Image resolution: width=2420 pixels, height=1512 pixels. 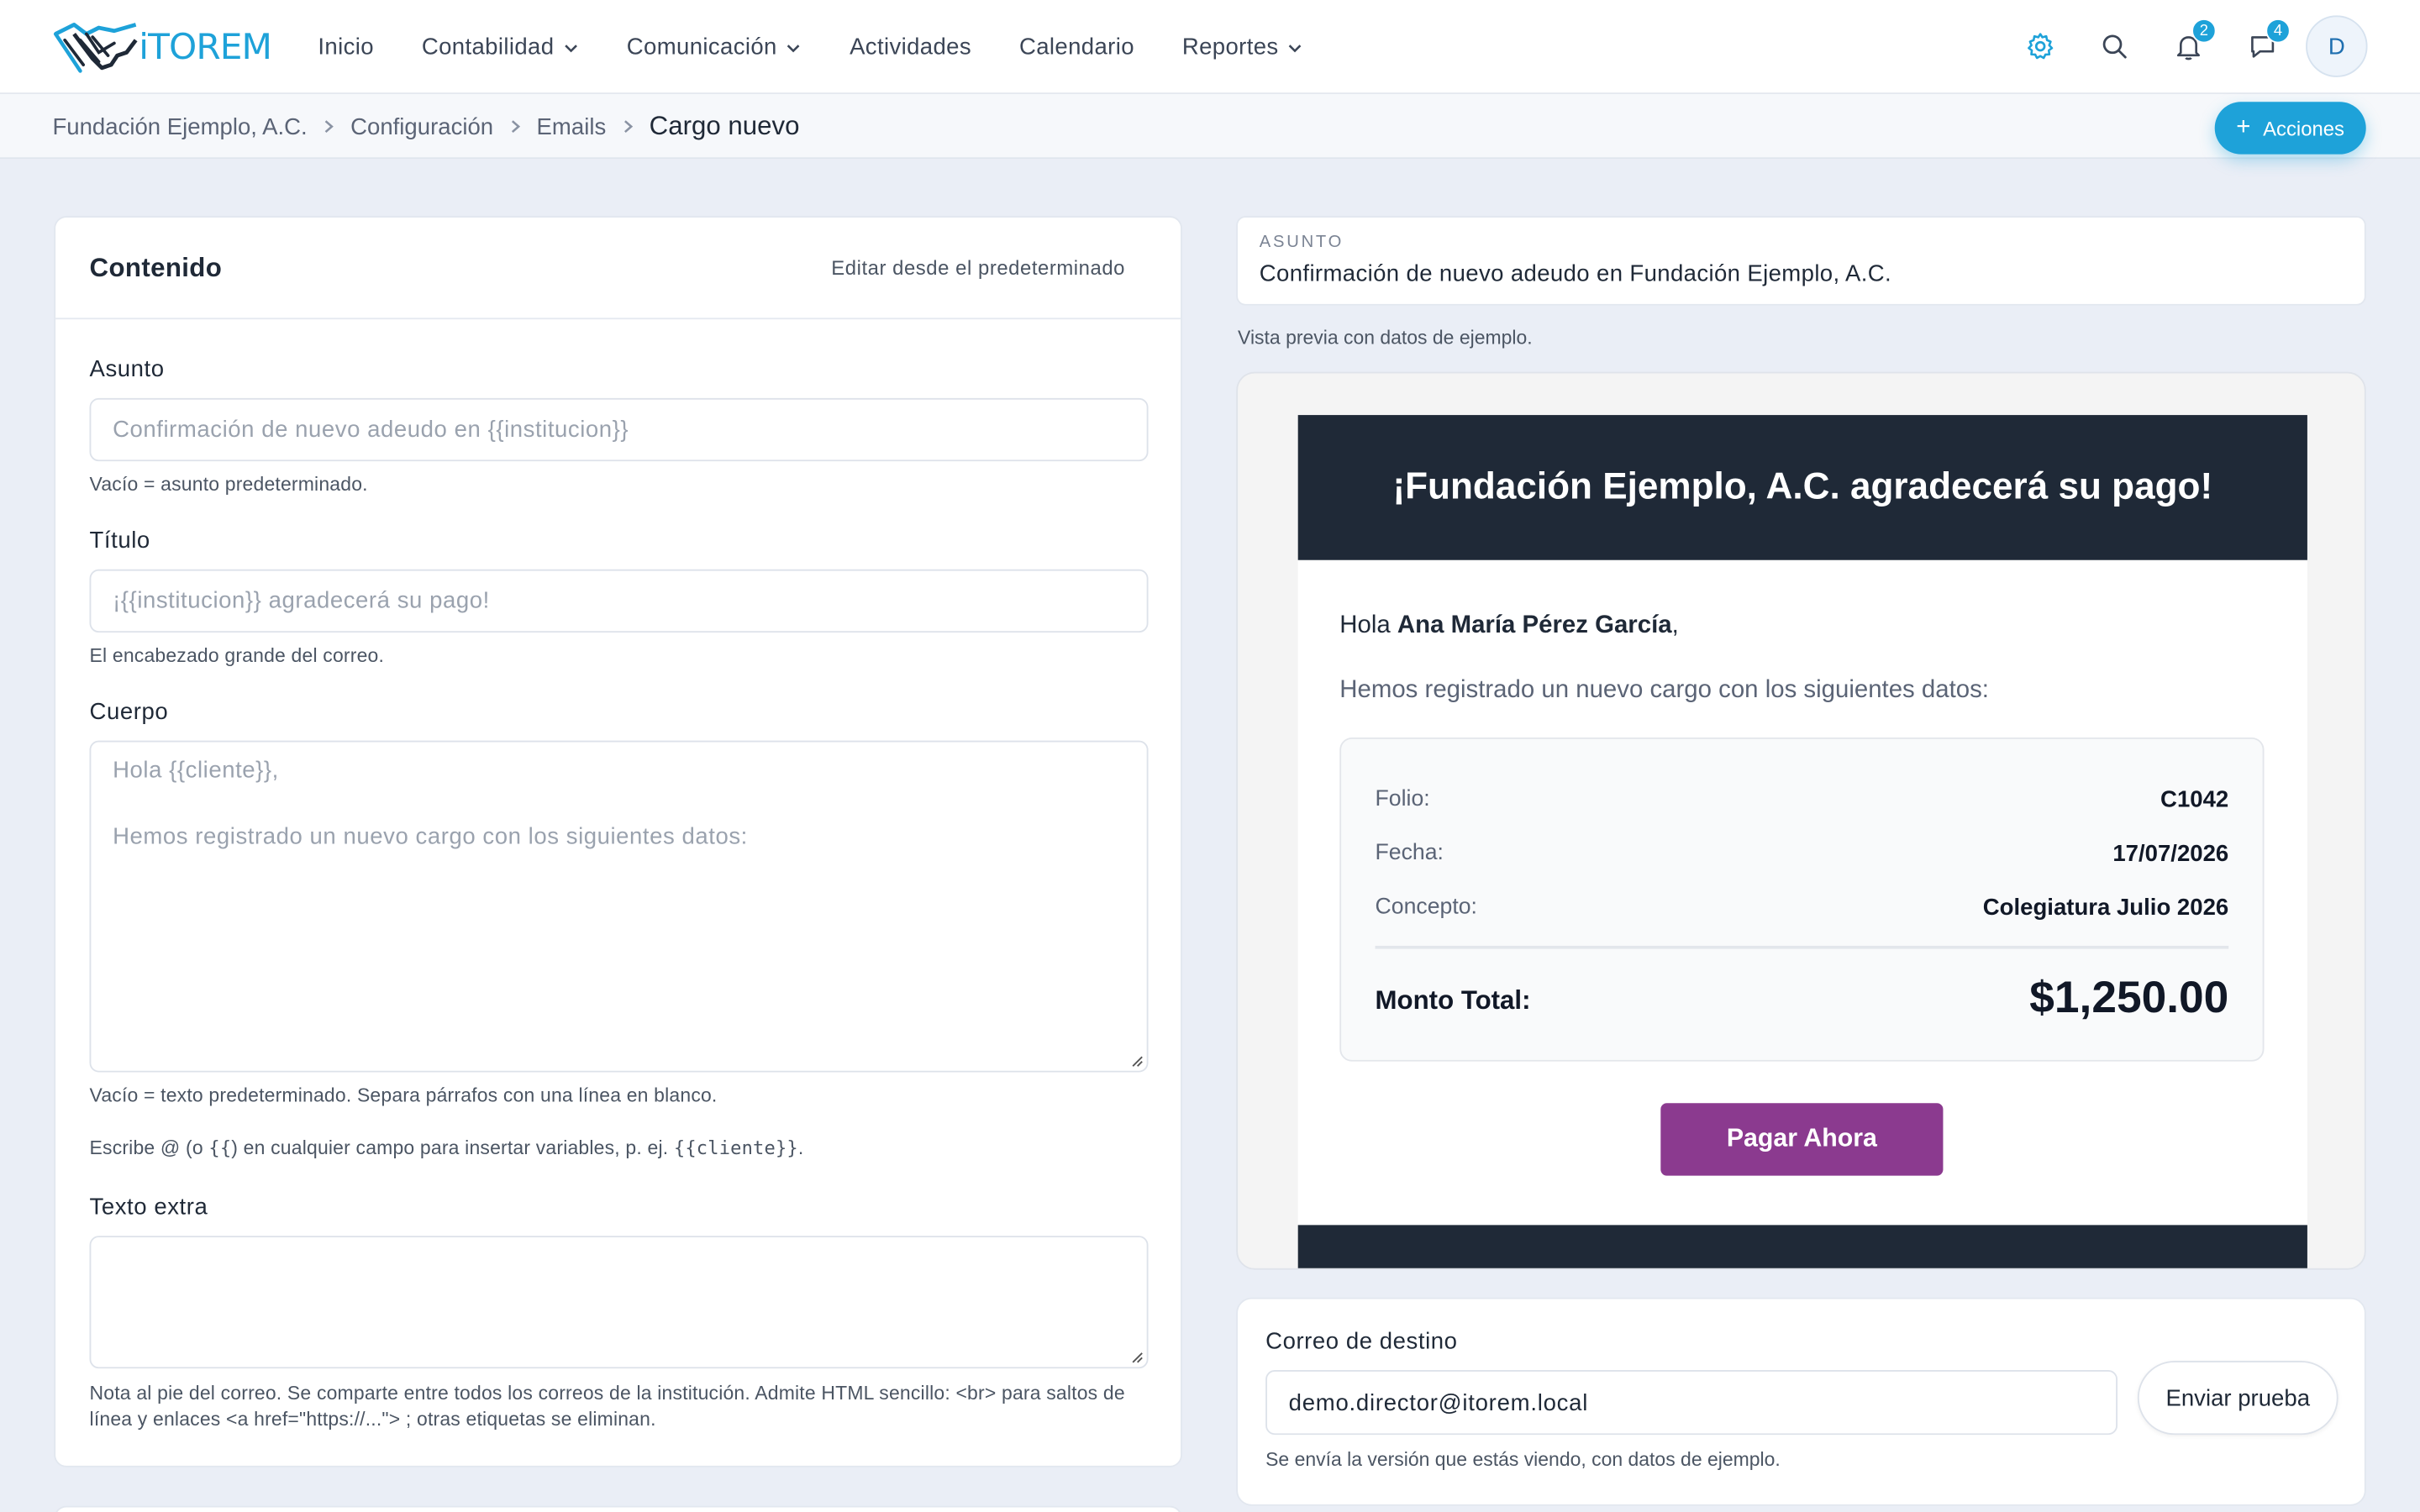 I want to click on pay-now-button: Pagar Ahora, so click(x=1802, y=1139).